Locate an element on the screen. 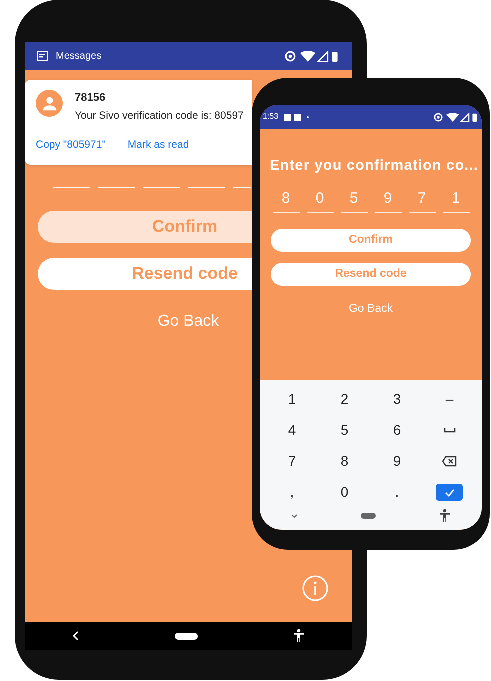 The height and width of the screenshot is (681, 491). done-key is located at coordinates (450, 492).